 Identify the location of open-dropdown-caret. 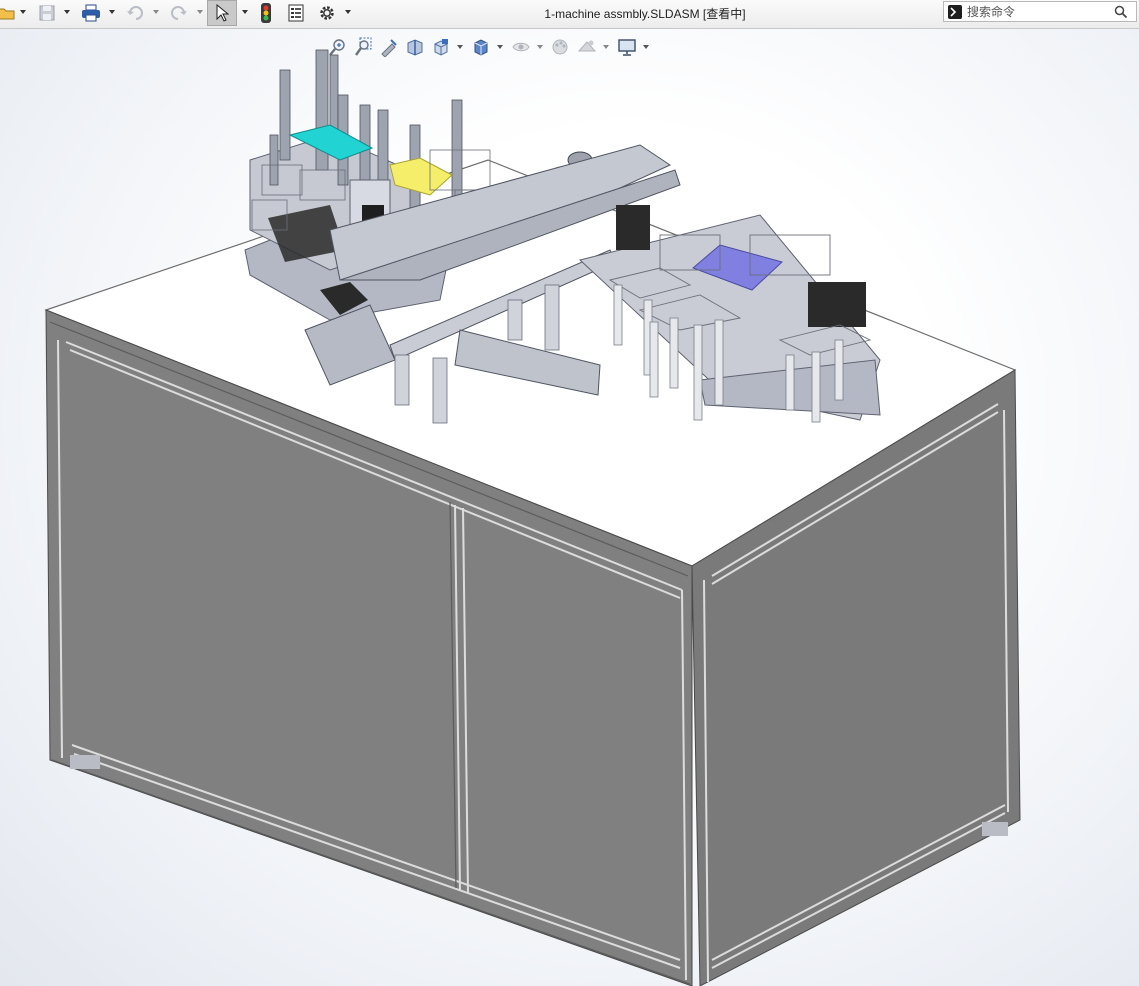
(23, 12).